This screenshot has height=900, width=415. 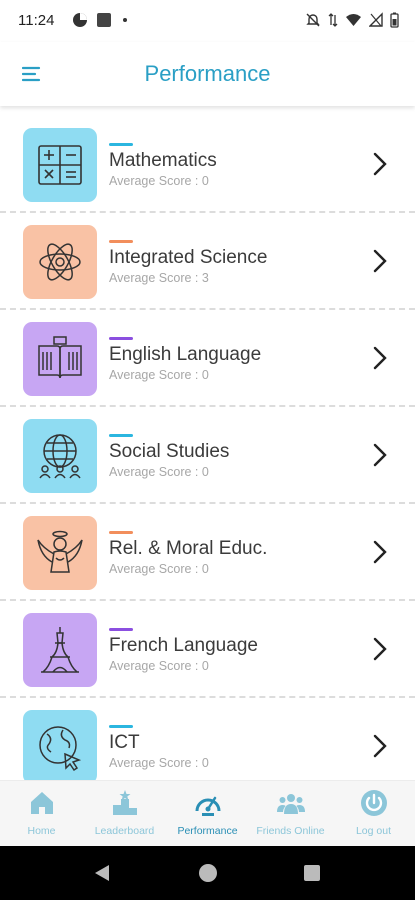 I want to click on app-square-icon, so click(x=104, y=20).